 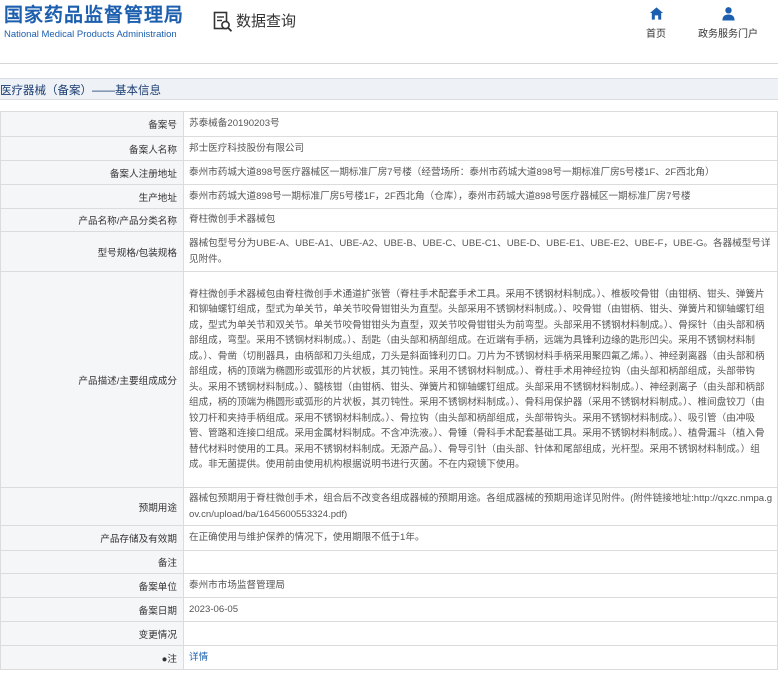 What do you see at coordinates (92, 657) in the screenshot?
I see `row-label: ●注` at bounding box center [92, 657].